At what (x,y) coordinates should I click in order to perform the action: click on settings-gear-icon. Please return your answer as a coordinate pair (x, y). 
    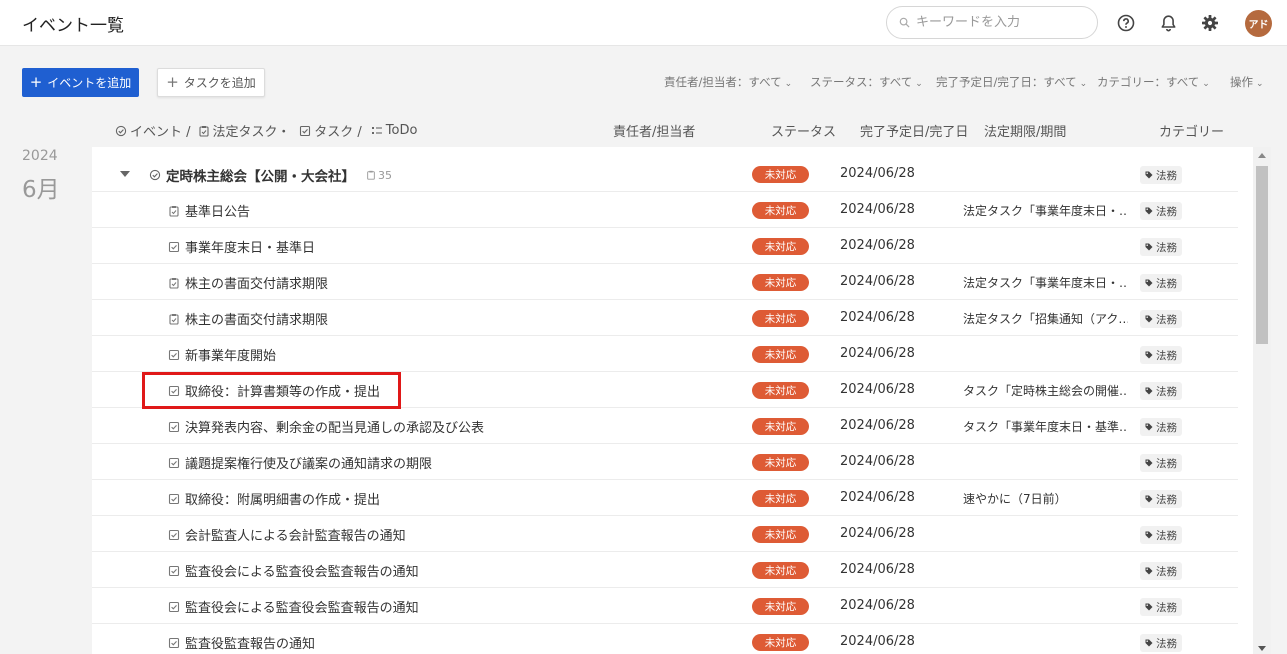
    Looking at the image, I should click on (1210, 23).